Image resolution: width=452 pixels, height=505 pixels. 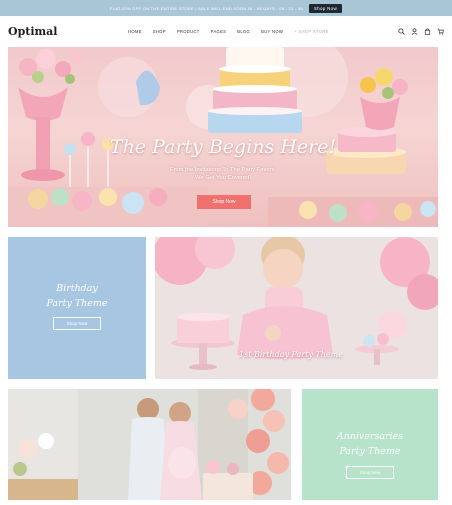 I want to click on couple-photo-banner, so click(x=149, y=444).